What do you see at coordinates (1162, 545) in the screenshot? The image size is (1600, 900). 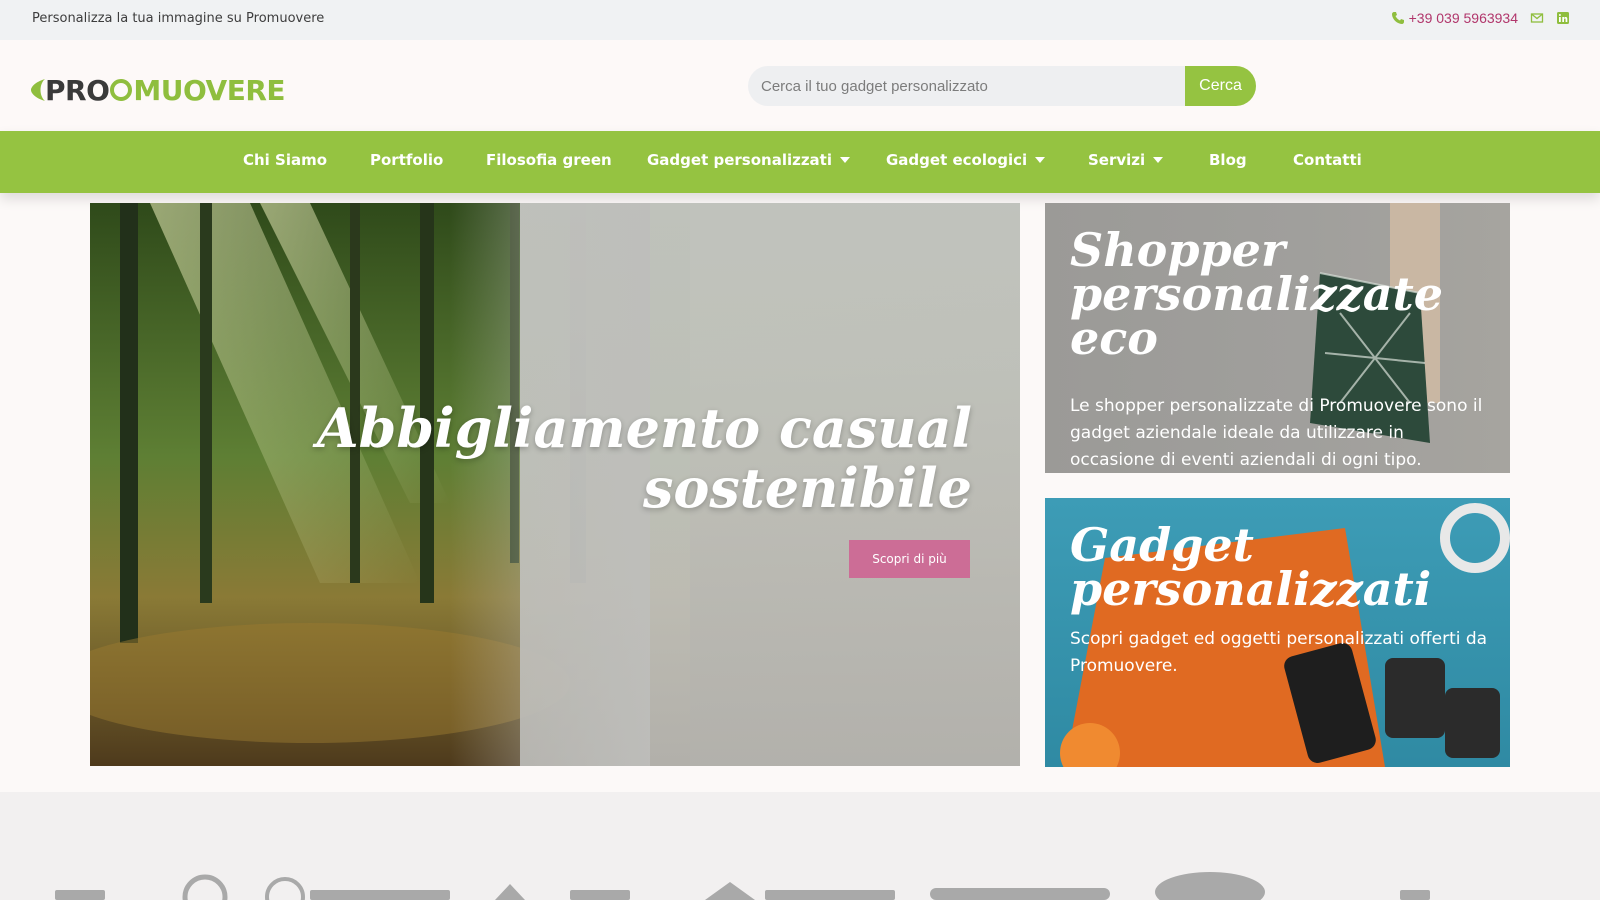 I see `card-title-line: Gadget` at bounding box center [1162, 545].